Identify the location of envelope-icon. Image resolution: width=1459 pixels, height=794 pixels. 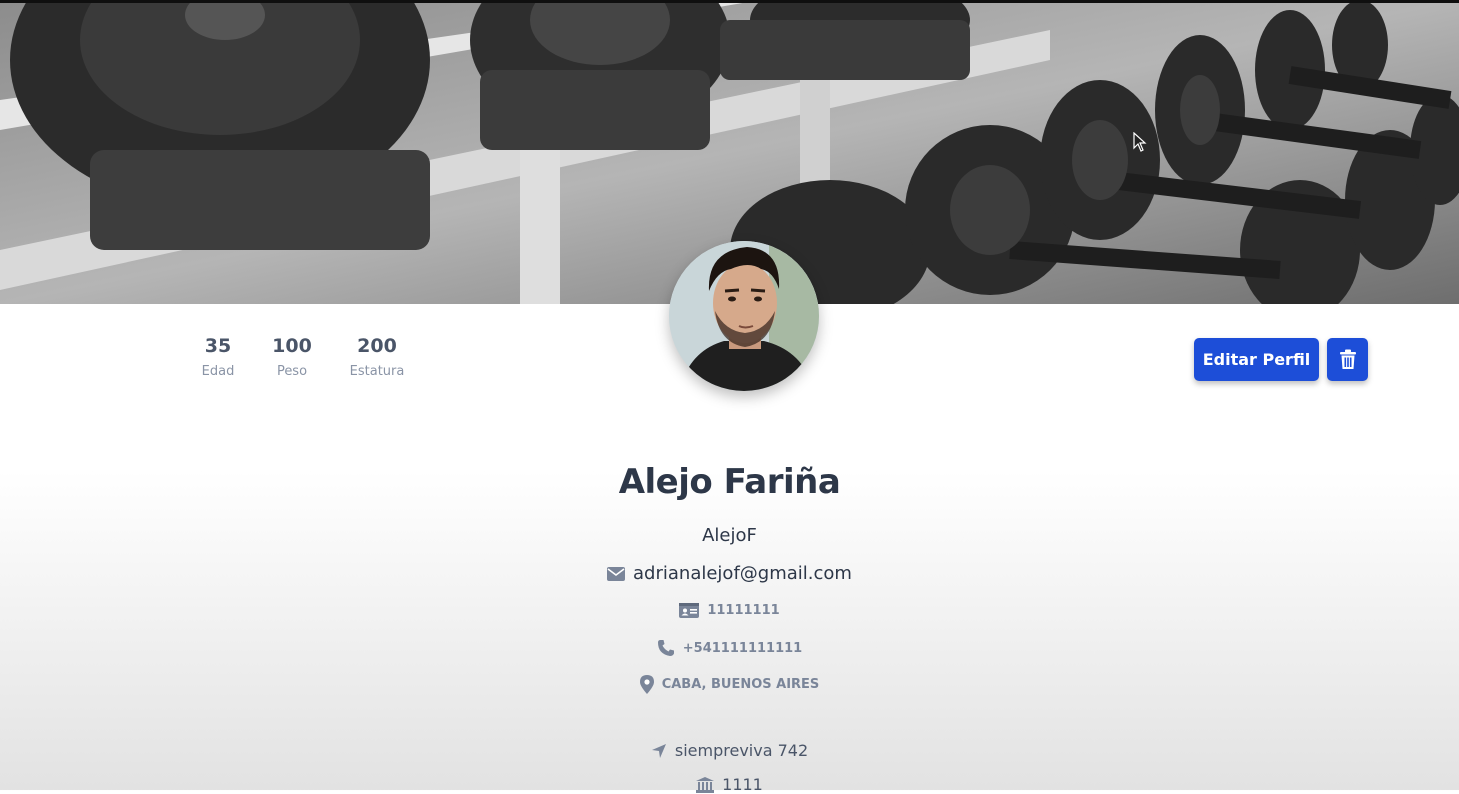
(616, 573).